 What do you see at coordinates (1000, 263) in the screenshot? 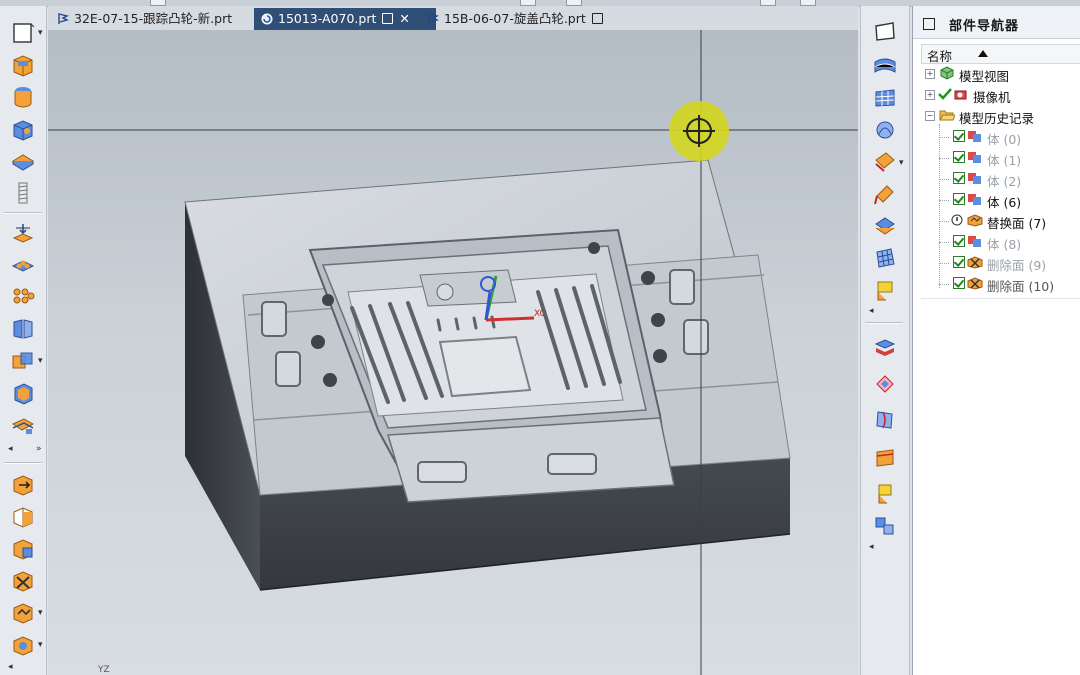
I see `tree-node-delete-face-9: 删除面 (9)` at bounding box center [1000, 263].